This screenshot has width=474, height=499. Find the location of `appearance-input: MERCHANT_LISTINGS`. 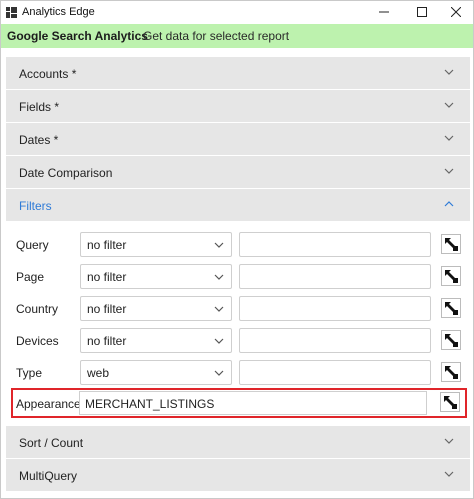

appearance-input: MERCHANT_LISTINGS is located at coordinates (253, 403).